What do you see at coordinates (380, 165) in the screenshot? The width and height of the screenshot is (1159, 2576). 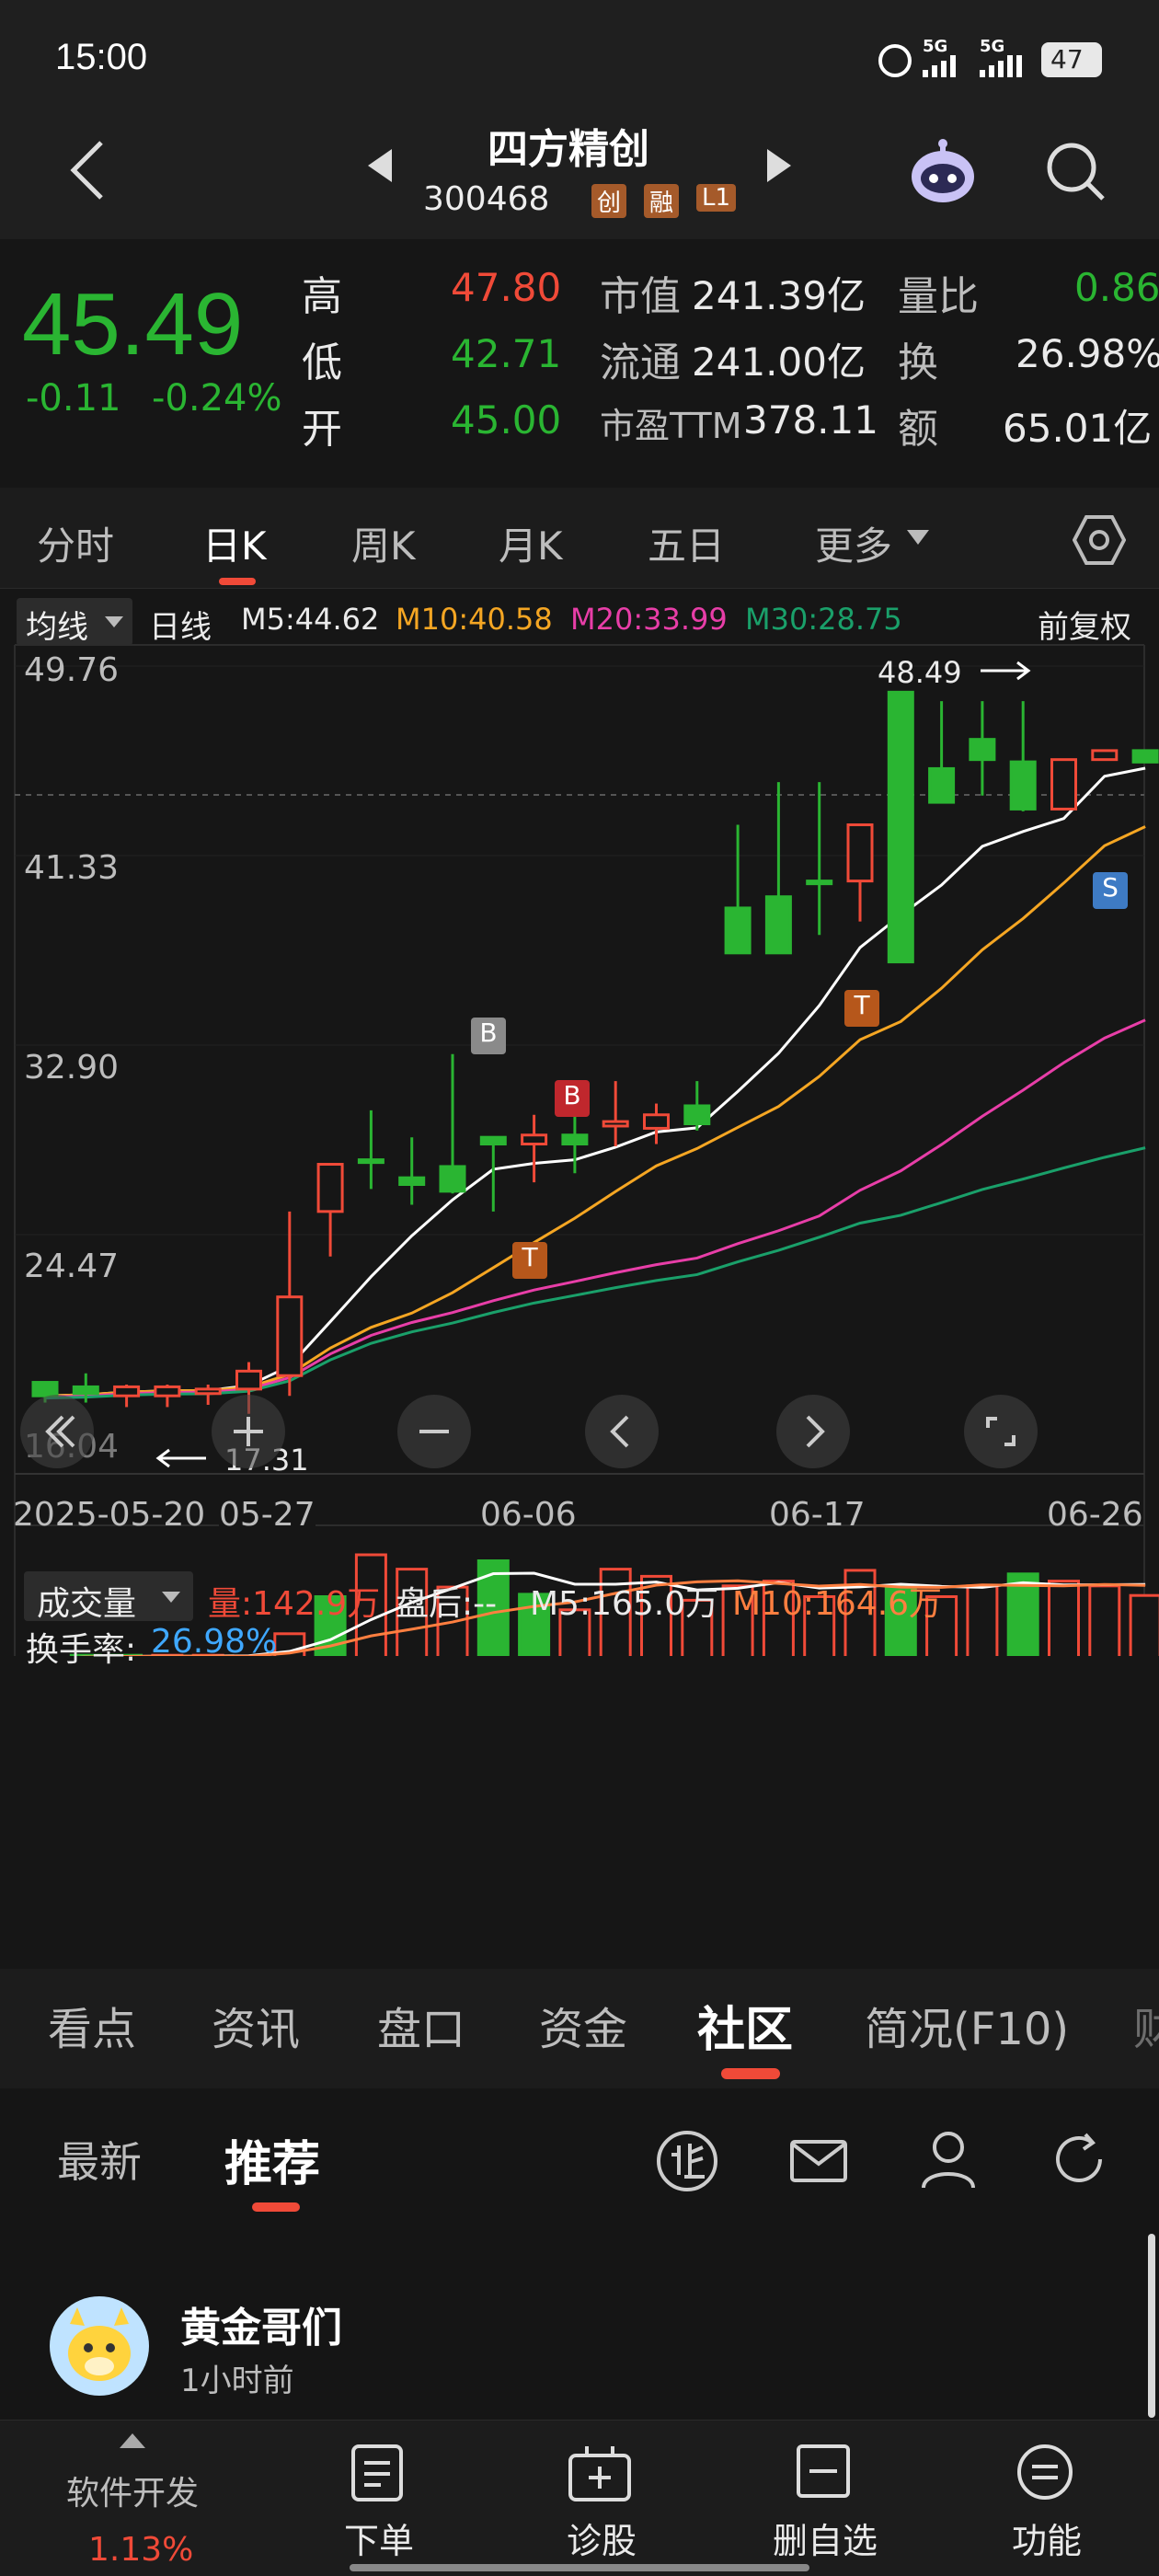 I see `prev-stock-icon` at bounding box center [380, 165].